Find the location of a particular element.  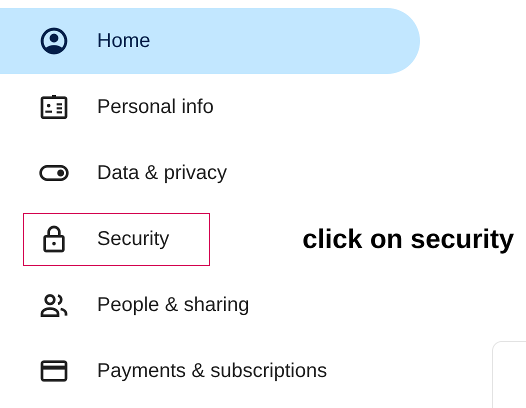

nav-item: Data & privacy is located at coordinates (126, 173).